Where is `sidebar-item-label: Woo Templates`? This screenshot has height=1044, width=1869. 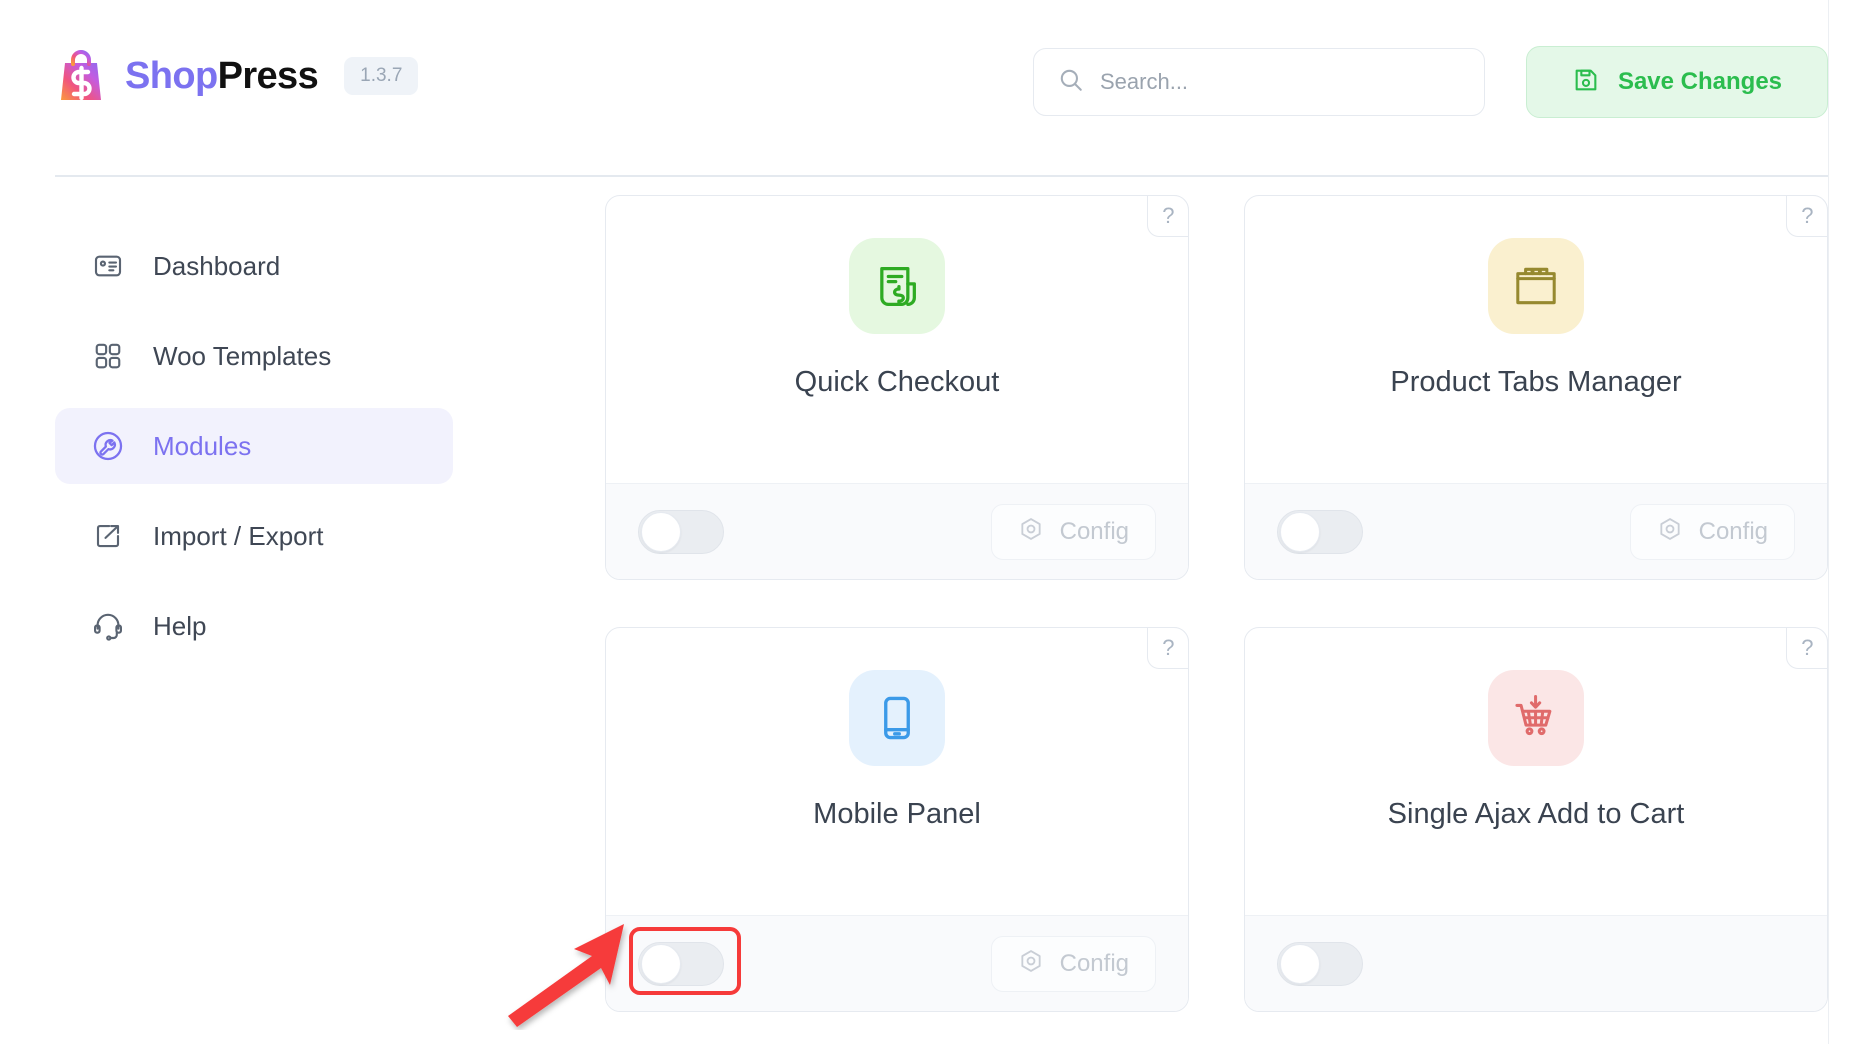
sidebar-item-label: Woo Templates is located at coordinates (242, 356).